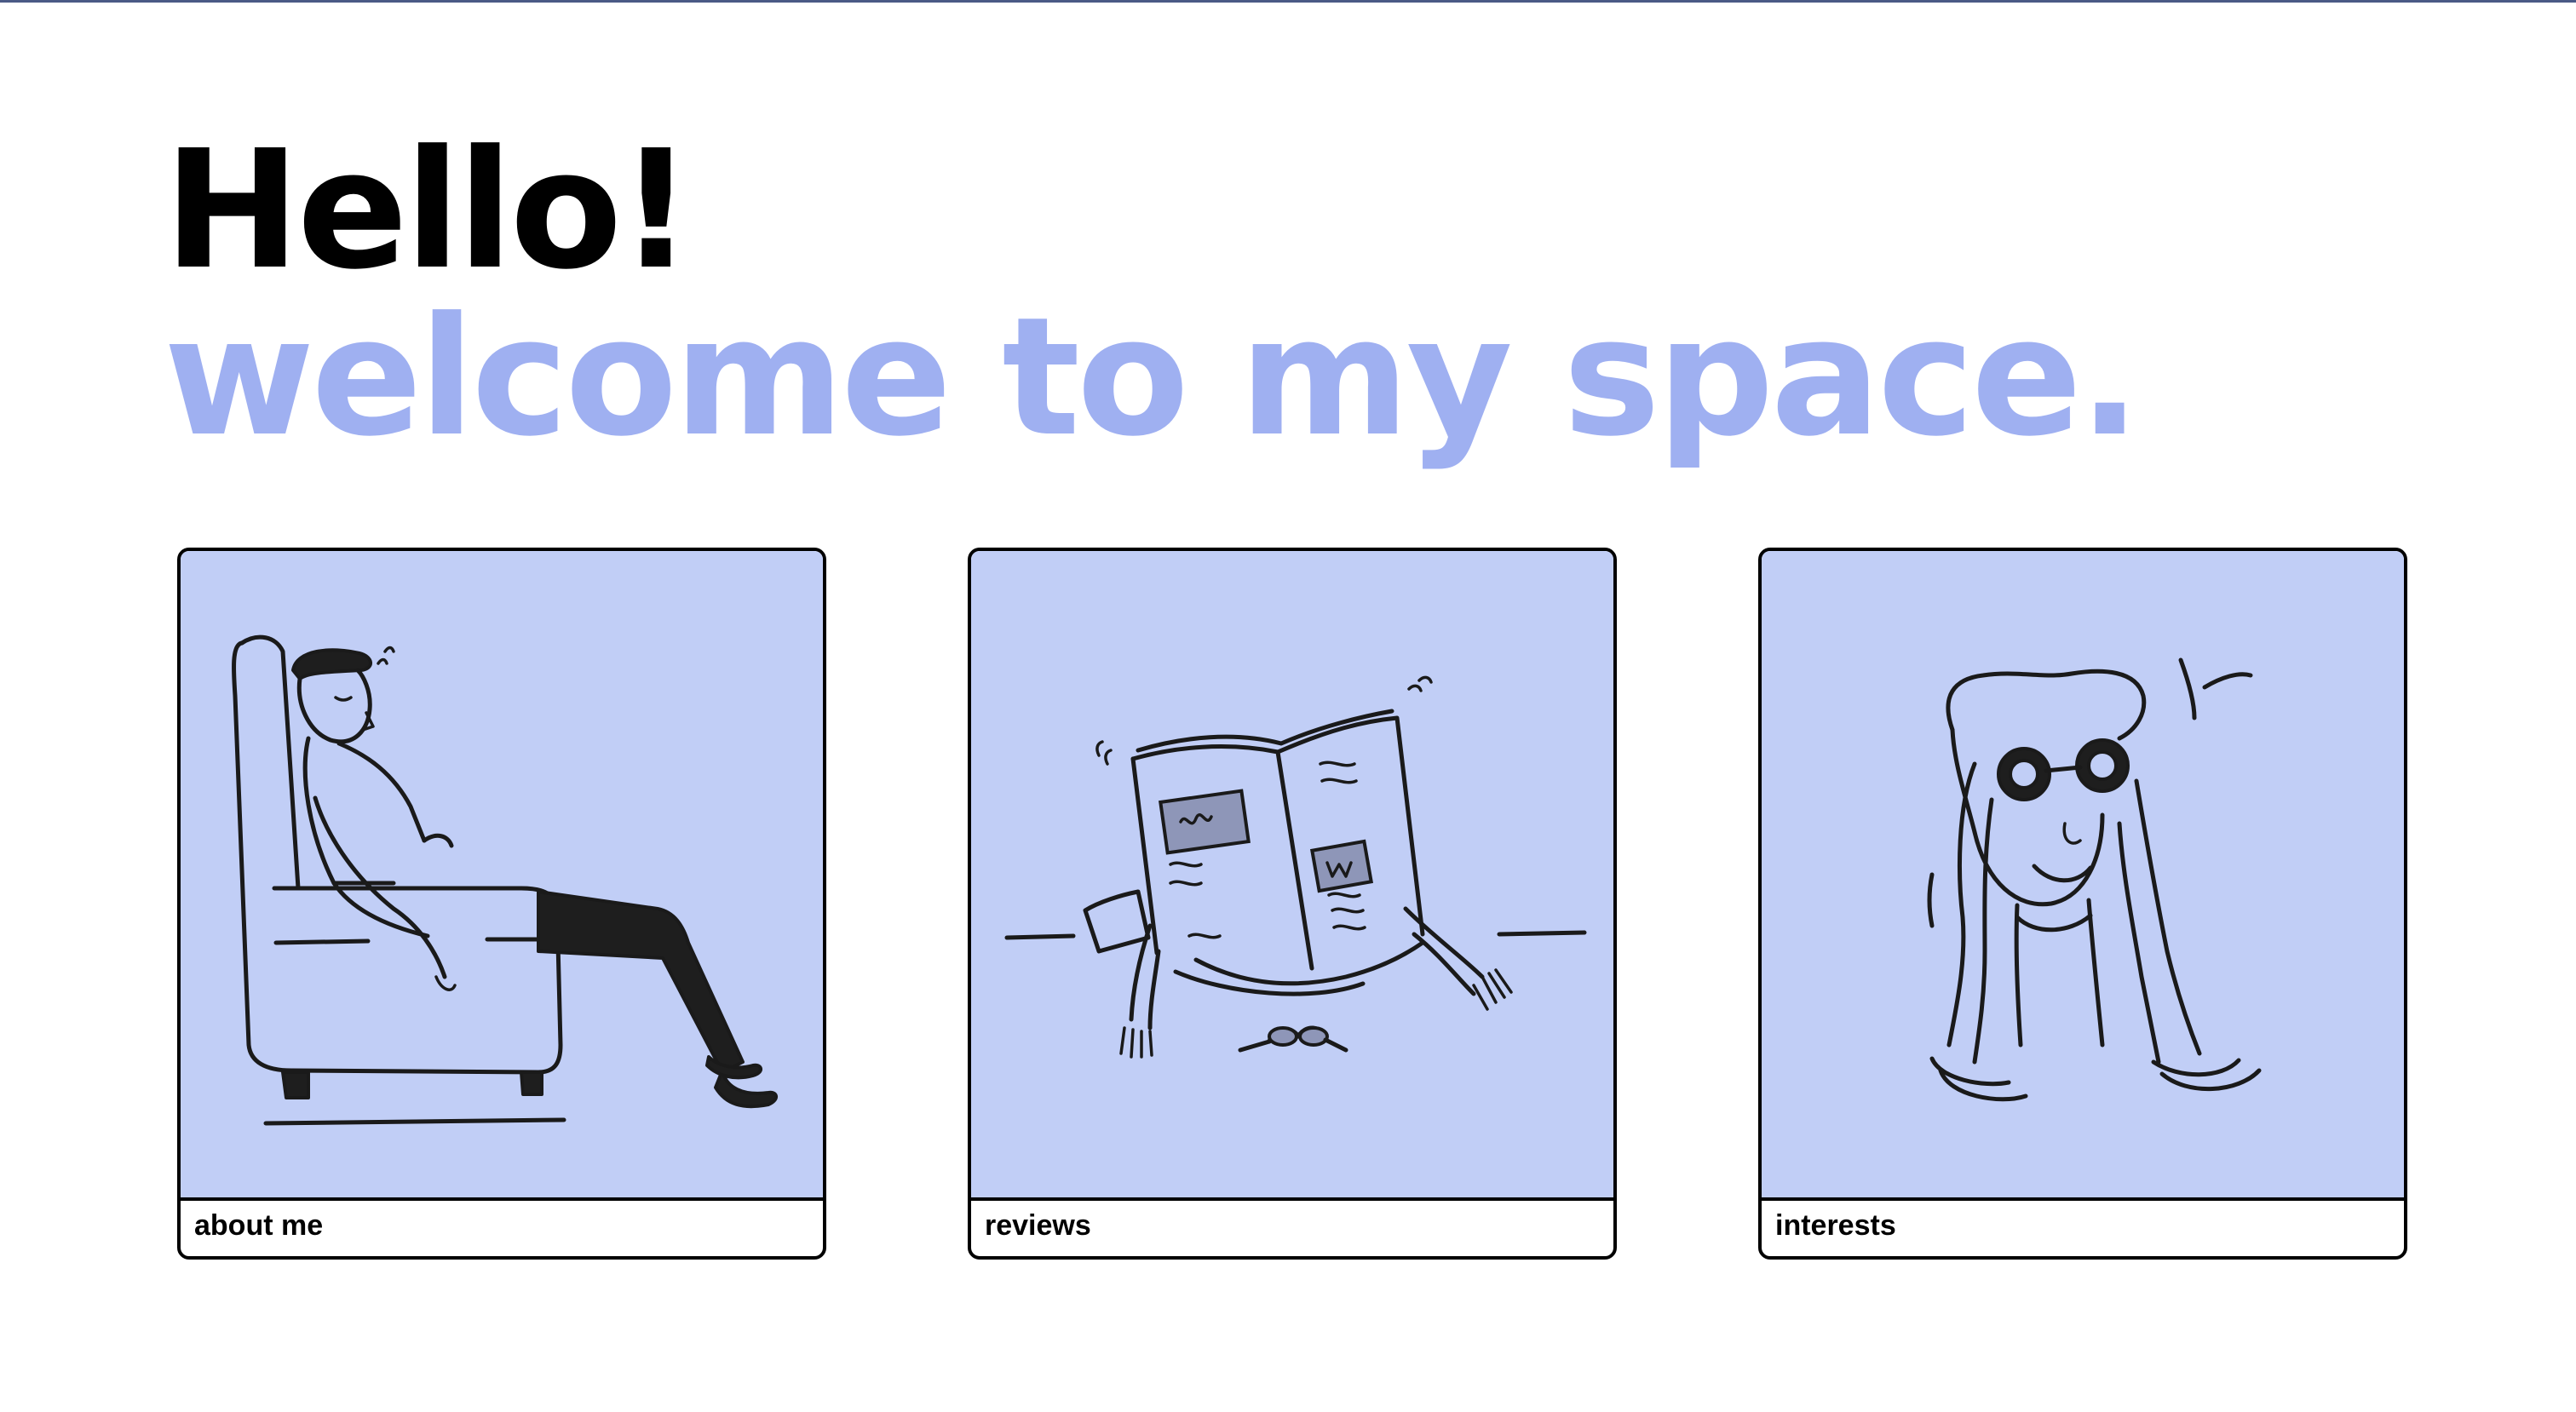  Describe the element at coordinates (1295, 867) in the screenshot. I see `reading-newspaper-illustration` at that location.